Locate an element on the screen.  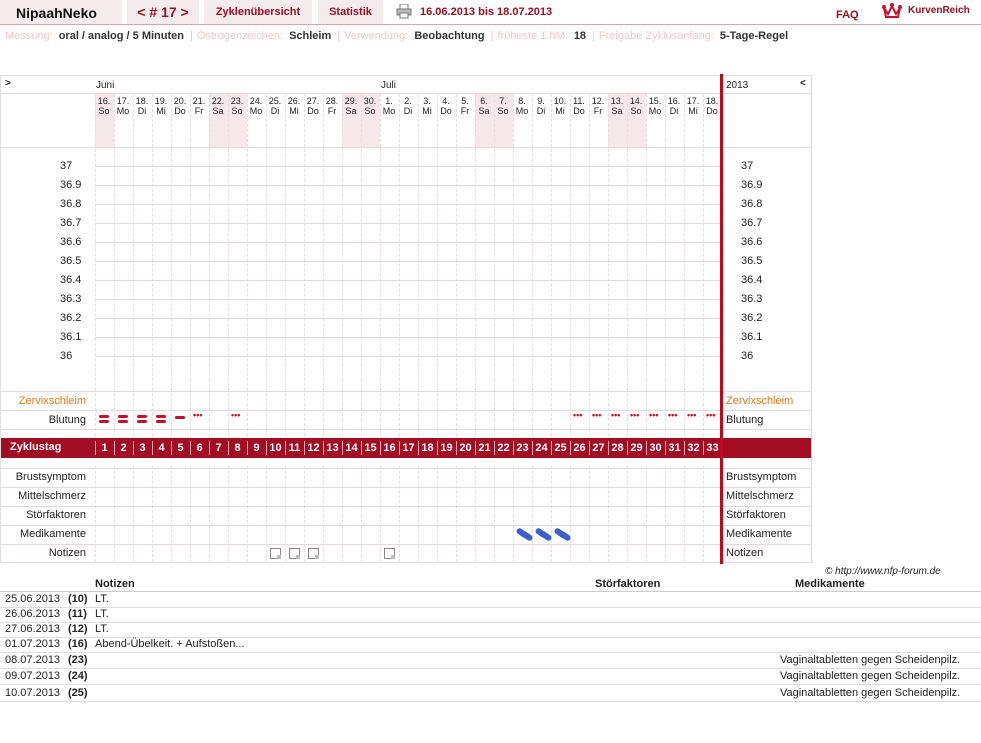
temp-label-right: 36.5 is located at coordinates (752, 261).